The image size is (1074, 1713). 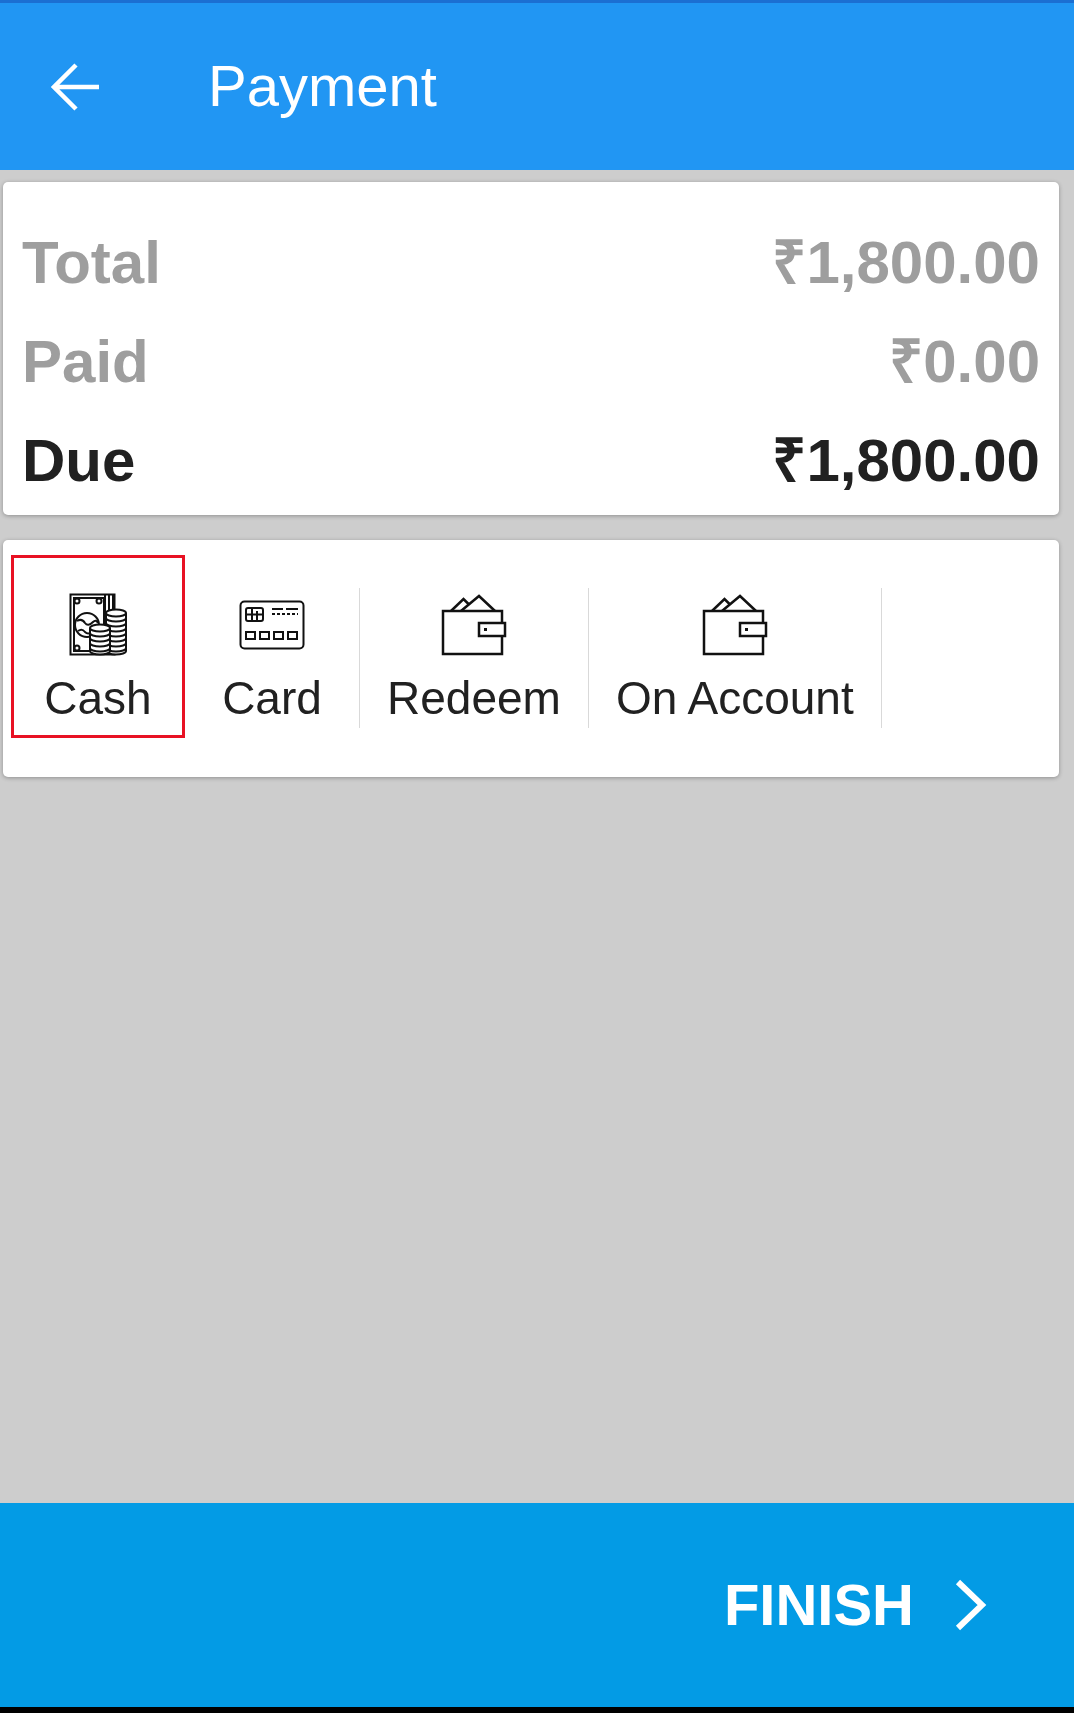 I want to click on summary-amount: ₹0.00, so click(x=964, y=361).